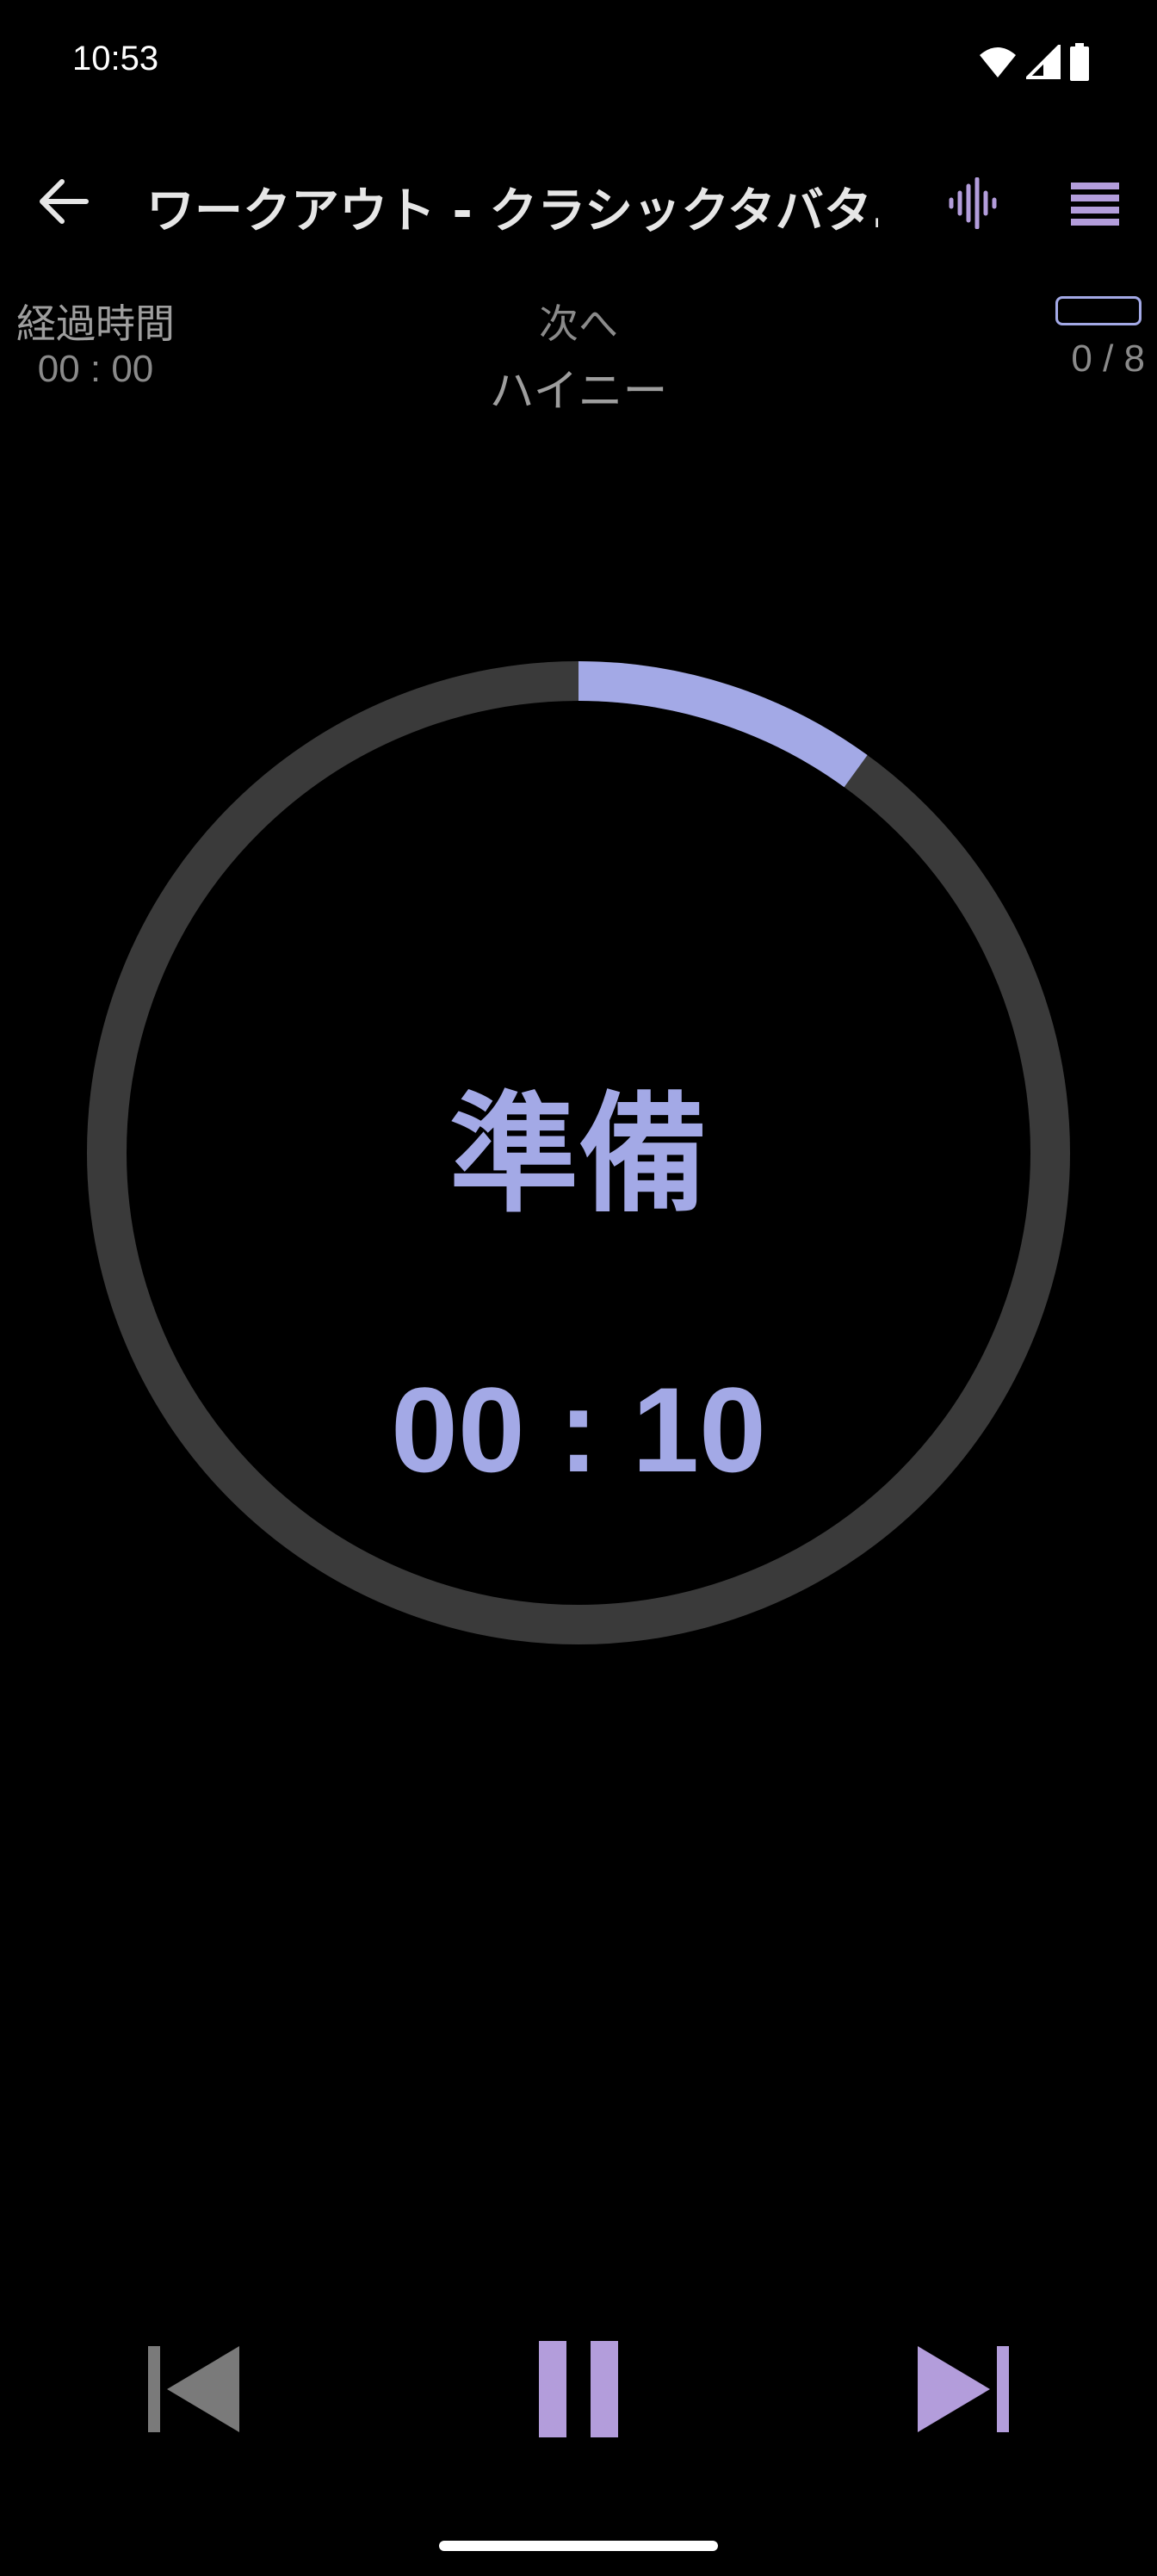 Image resolution: width=1157 pixels, height=2576 pixels. I want to click on skip-next-icon, so click(963, 2389).